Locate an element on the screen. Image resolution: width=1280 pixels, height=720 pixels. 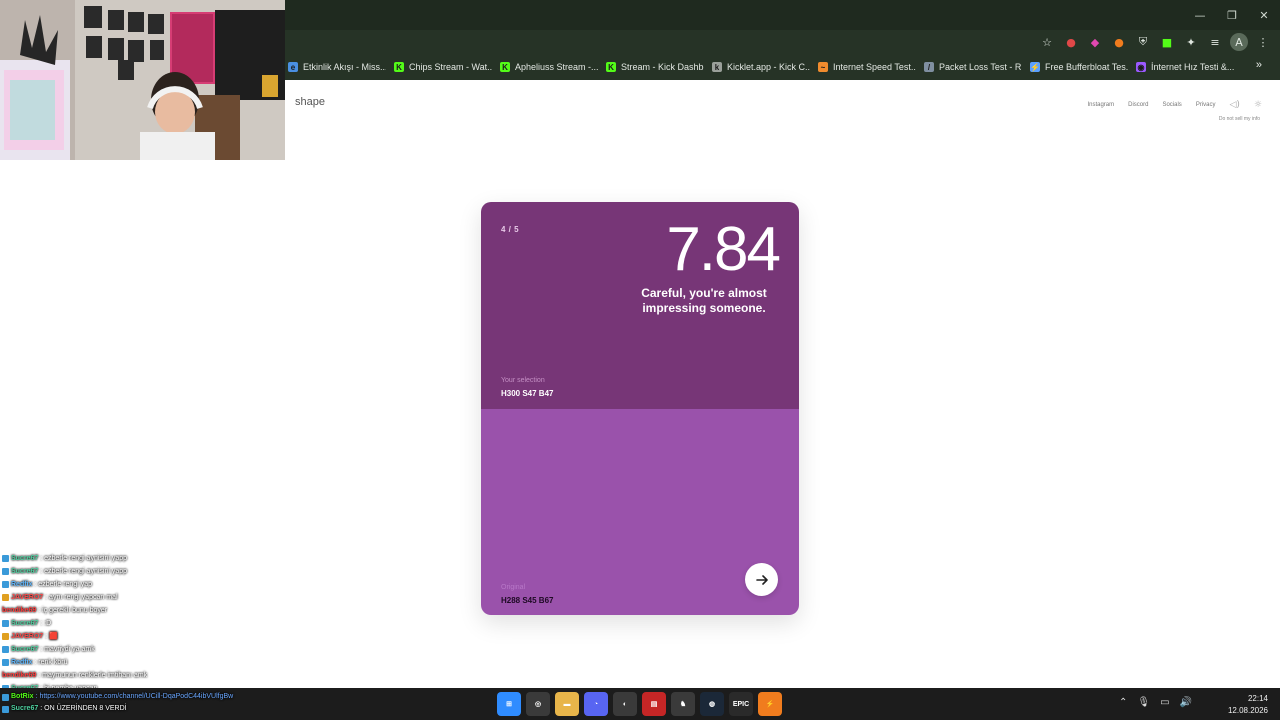
theme-sun-icon: ☼ is located at coordinates (1258, 105).